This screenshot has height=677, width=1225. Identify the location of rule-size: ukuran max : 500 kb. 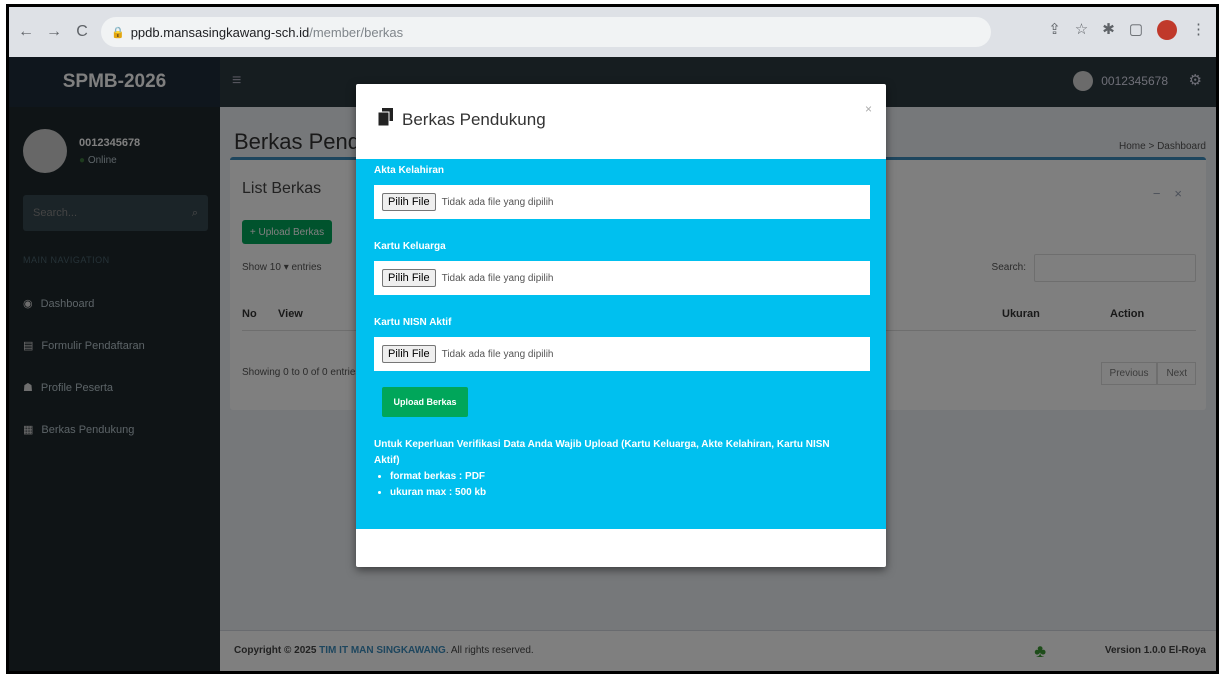
(622, 493).